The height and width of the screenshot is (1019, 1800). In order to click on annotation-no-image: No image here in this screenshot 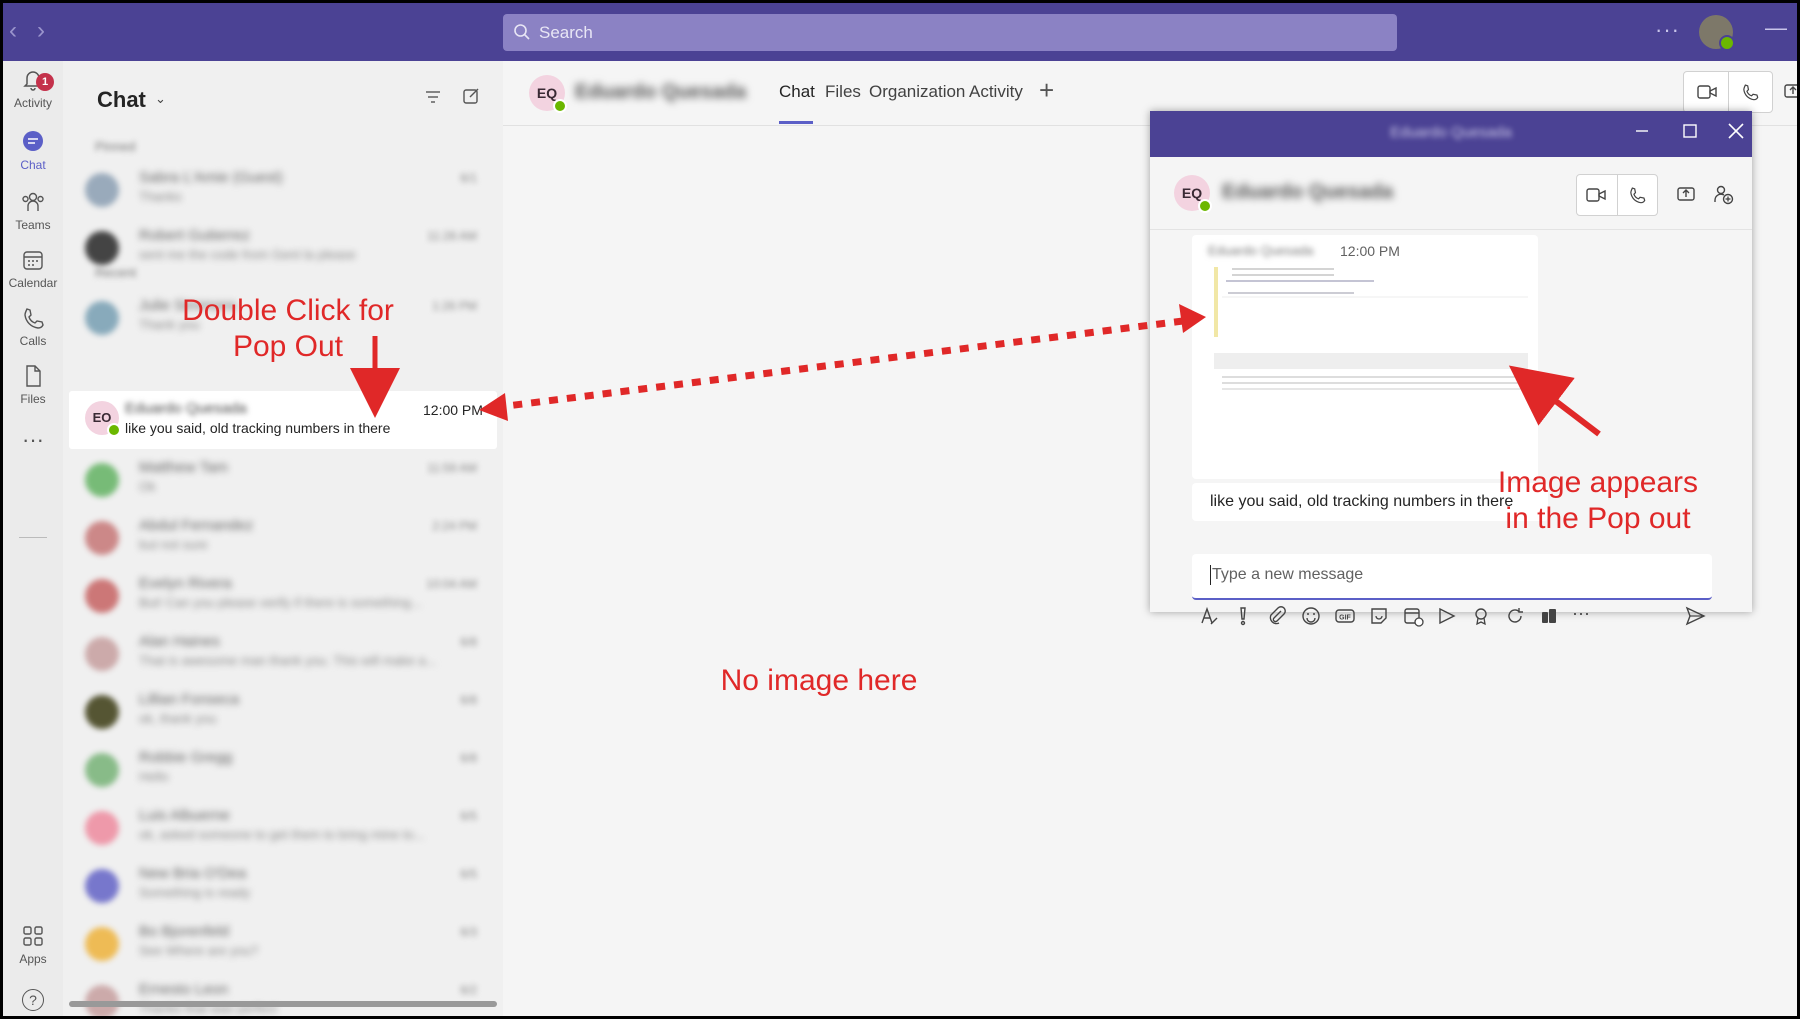, I will do `click(819, 680)`.